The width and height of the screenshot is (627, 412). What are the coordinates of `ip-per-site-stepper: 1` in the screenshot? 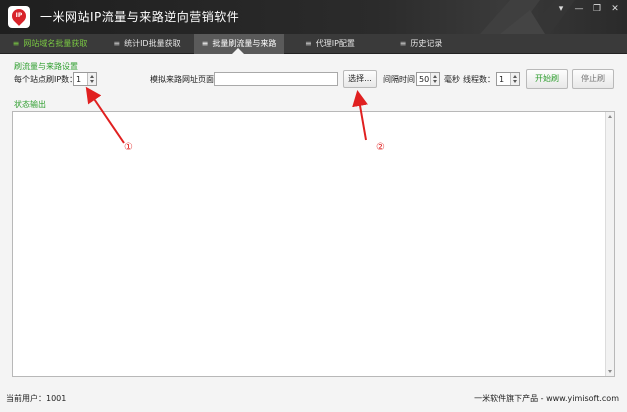 It's located at (85, 79).